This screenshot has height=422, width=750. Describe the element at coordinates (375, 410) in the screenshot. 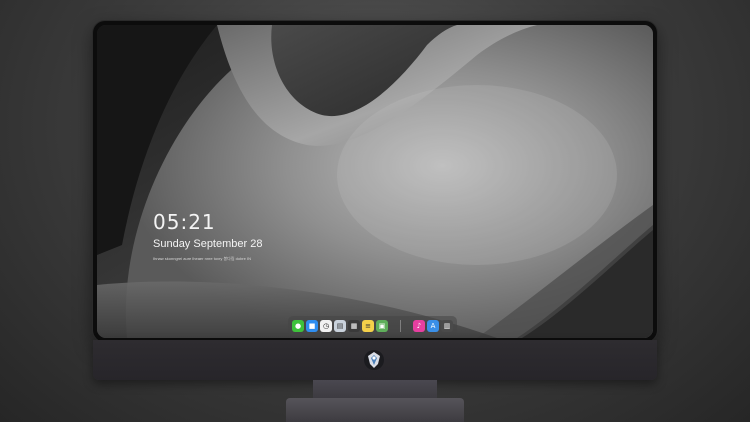

I see `monitor-stand-base` at that location.